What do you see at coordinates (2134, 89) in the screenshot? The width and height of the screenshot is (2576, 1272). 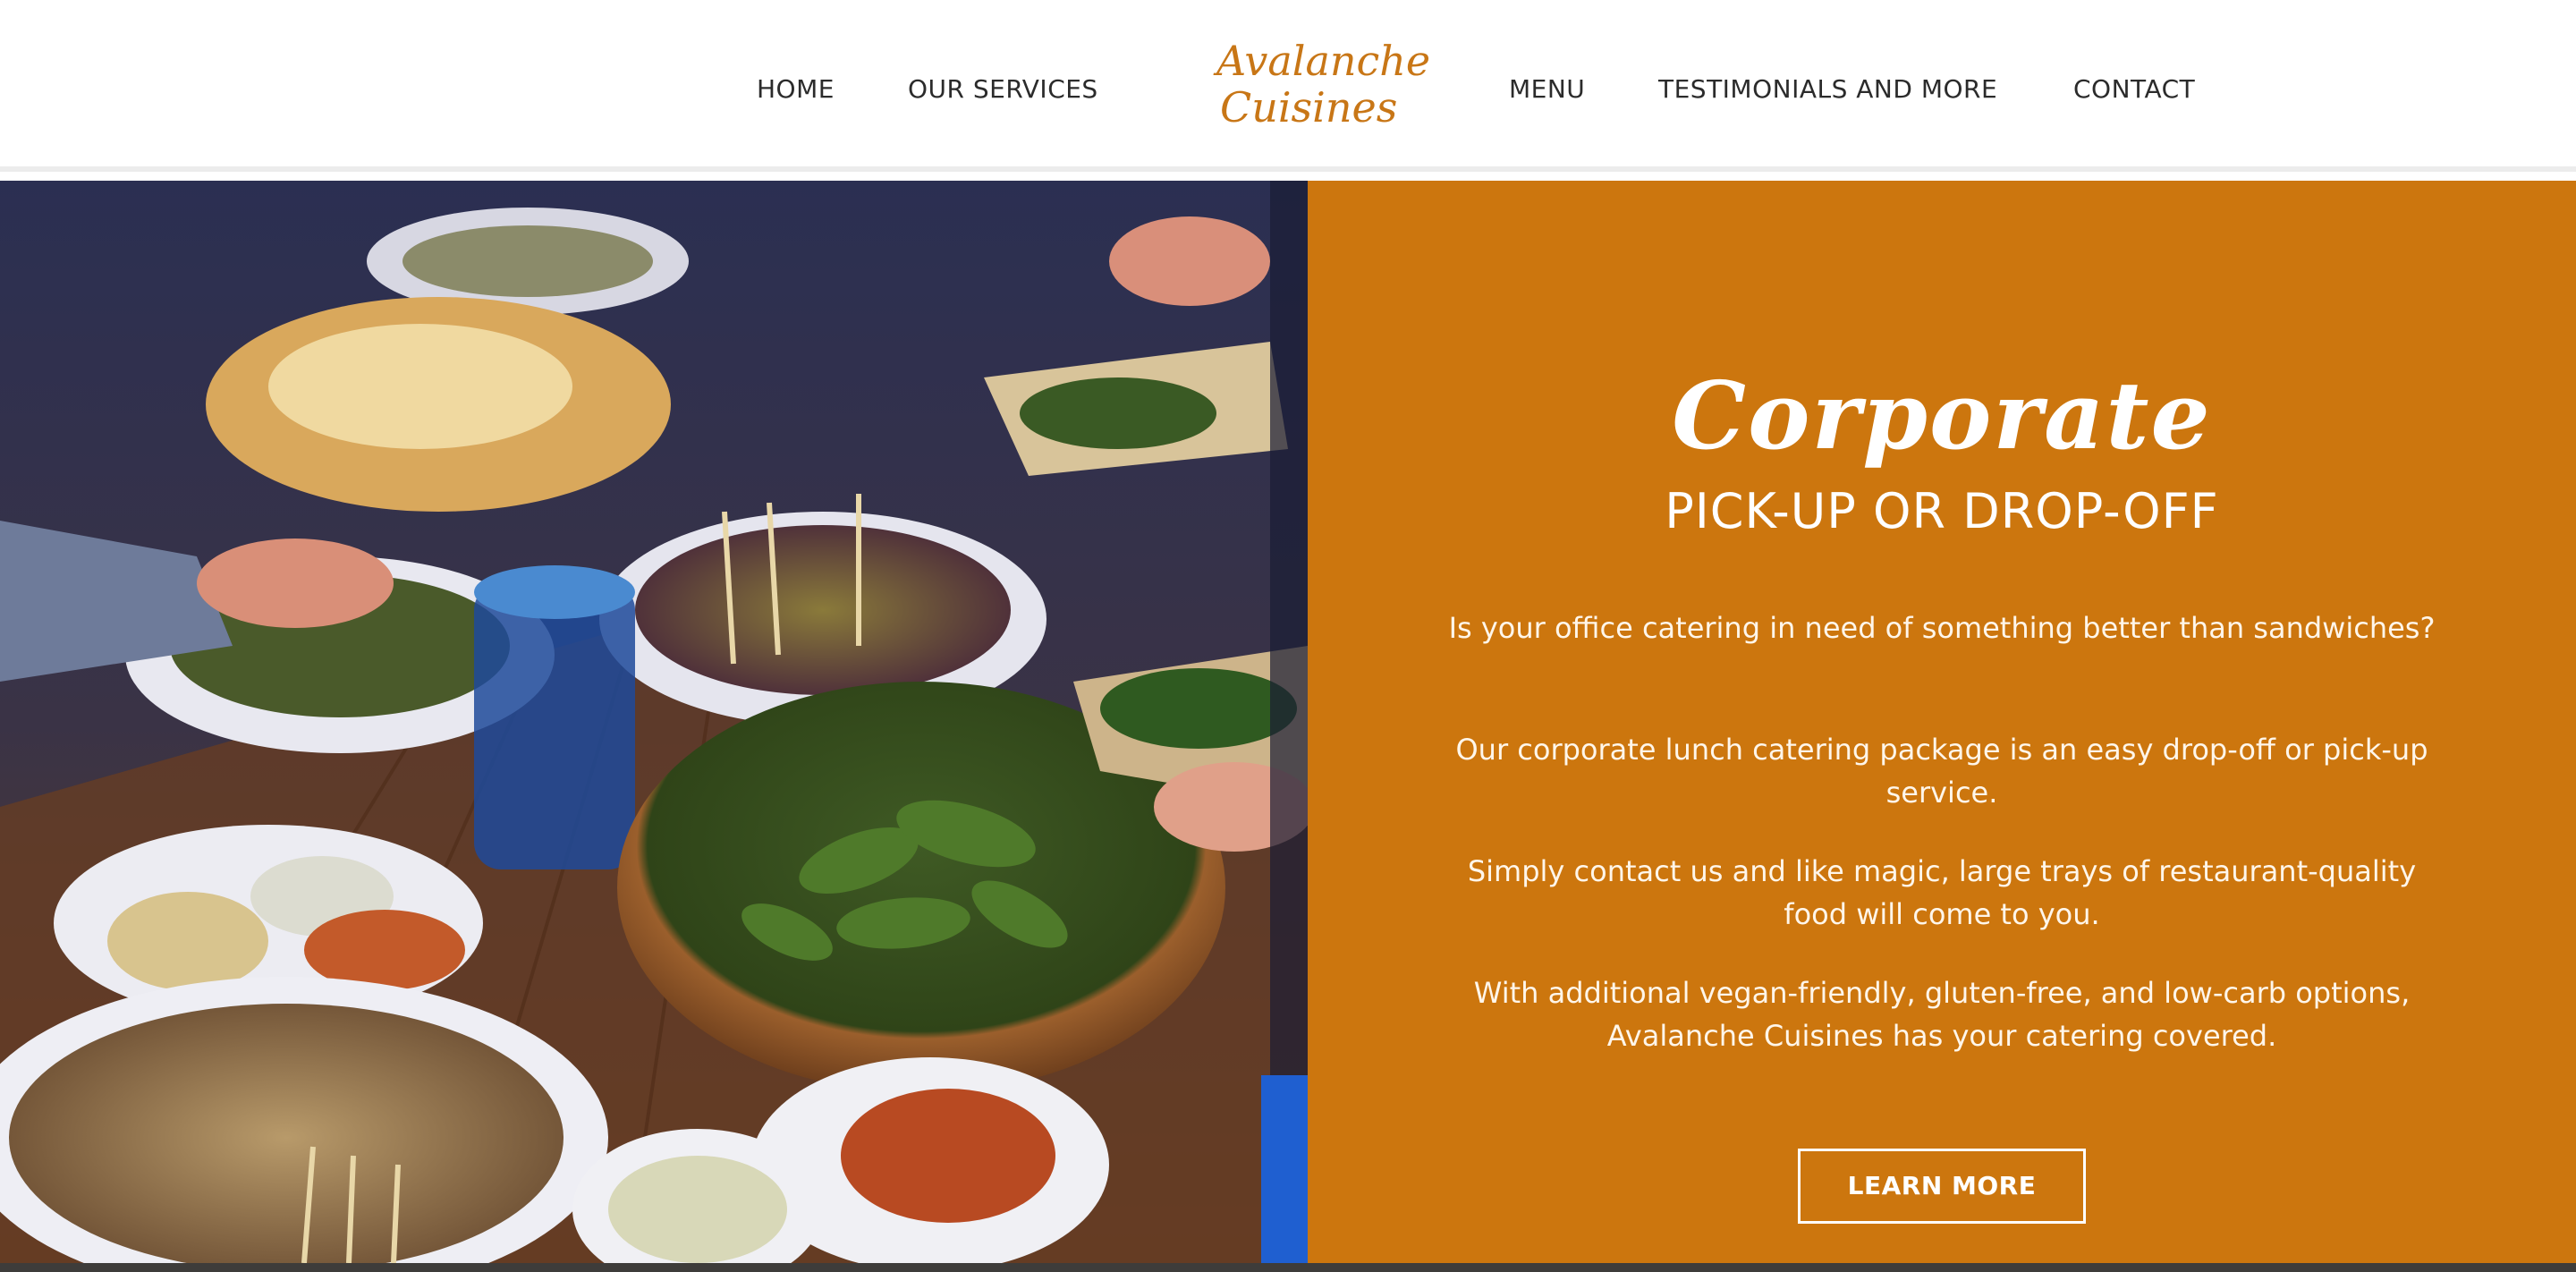 I see `nav-contact-link: CONTACT` at bounding box center [2134, 89].